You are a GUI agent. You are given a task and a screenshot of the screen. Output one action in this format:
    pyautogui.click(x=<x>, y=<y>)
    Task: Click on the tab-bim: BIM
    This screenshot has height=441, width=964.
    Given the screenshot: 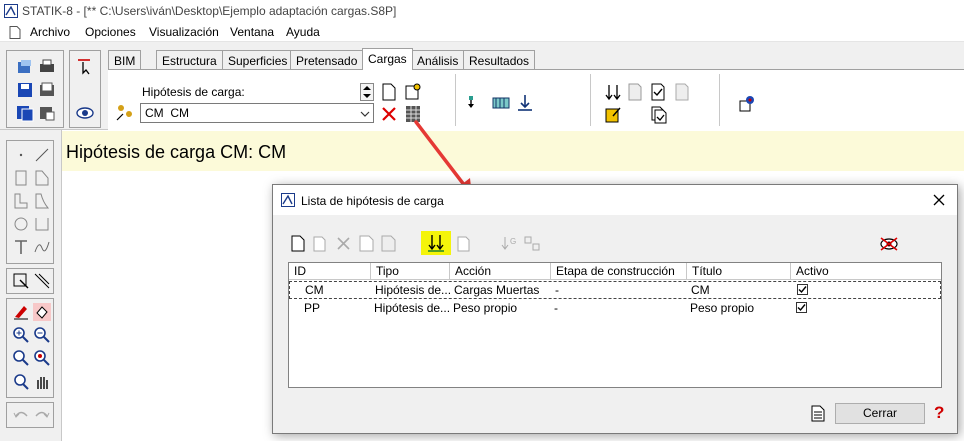 What is the action you would take?
    pyautogui.click(x=125, y=60)
    